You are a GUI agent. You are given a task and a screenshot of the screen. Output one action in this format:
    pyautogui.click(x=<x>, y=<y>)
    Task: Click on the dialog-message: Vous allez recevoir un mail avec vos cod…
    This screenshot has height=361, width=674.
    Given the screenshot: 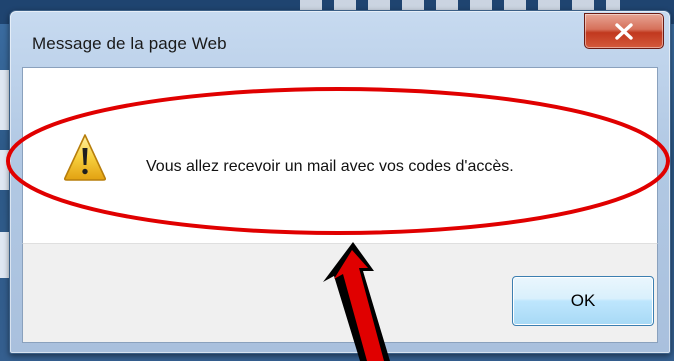 What is the action you would take?
    pyautogui.click(x=330, y=166)
    